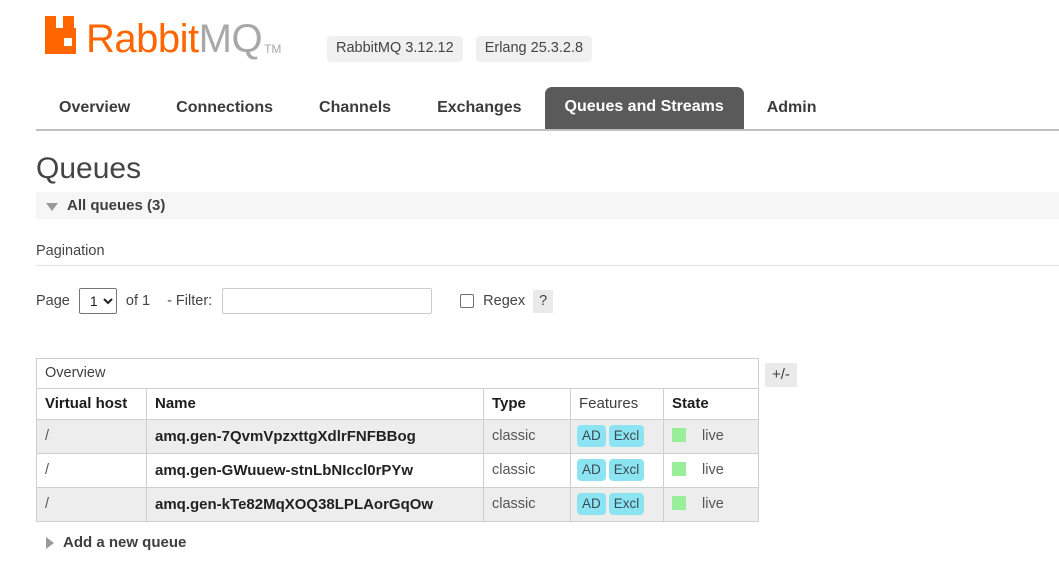 The image size is (1059, 567). Describe the element at coordinates (94, 108) in the screenshot. I see `tab-overview: Overview` at that location.